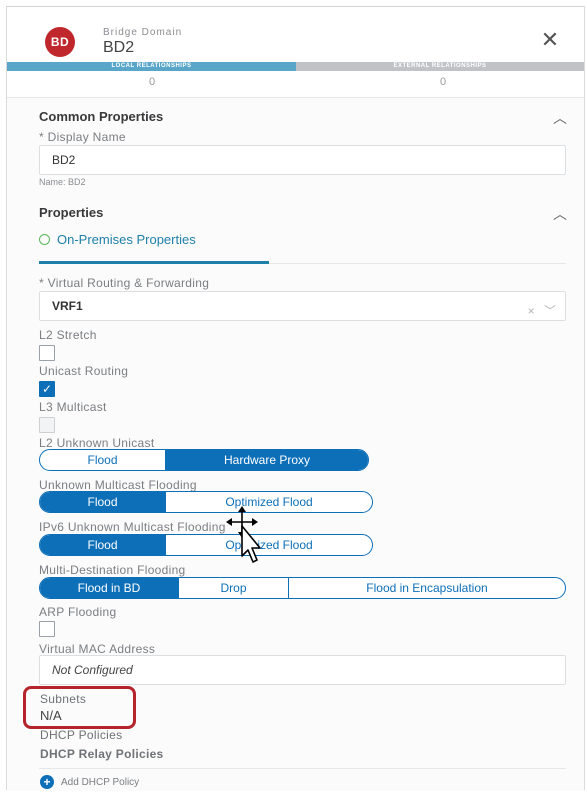 The image size is (587, 792). Describe the element at coordinates (531, 311) in the screenshot. I see `clear-icon: ×` at that location.